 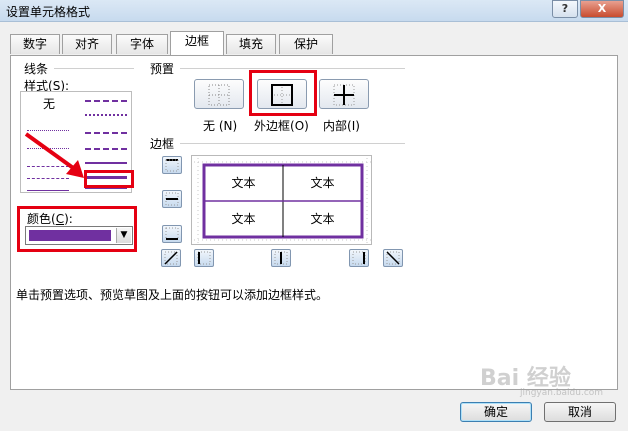 I want to click on preset-none-icon, so click(x=219, y=95).